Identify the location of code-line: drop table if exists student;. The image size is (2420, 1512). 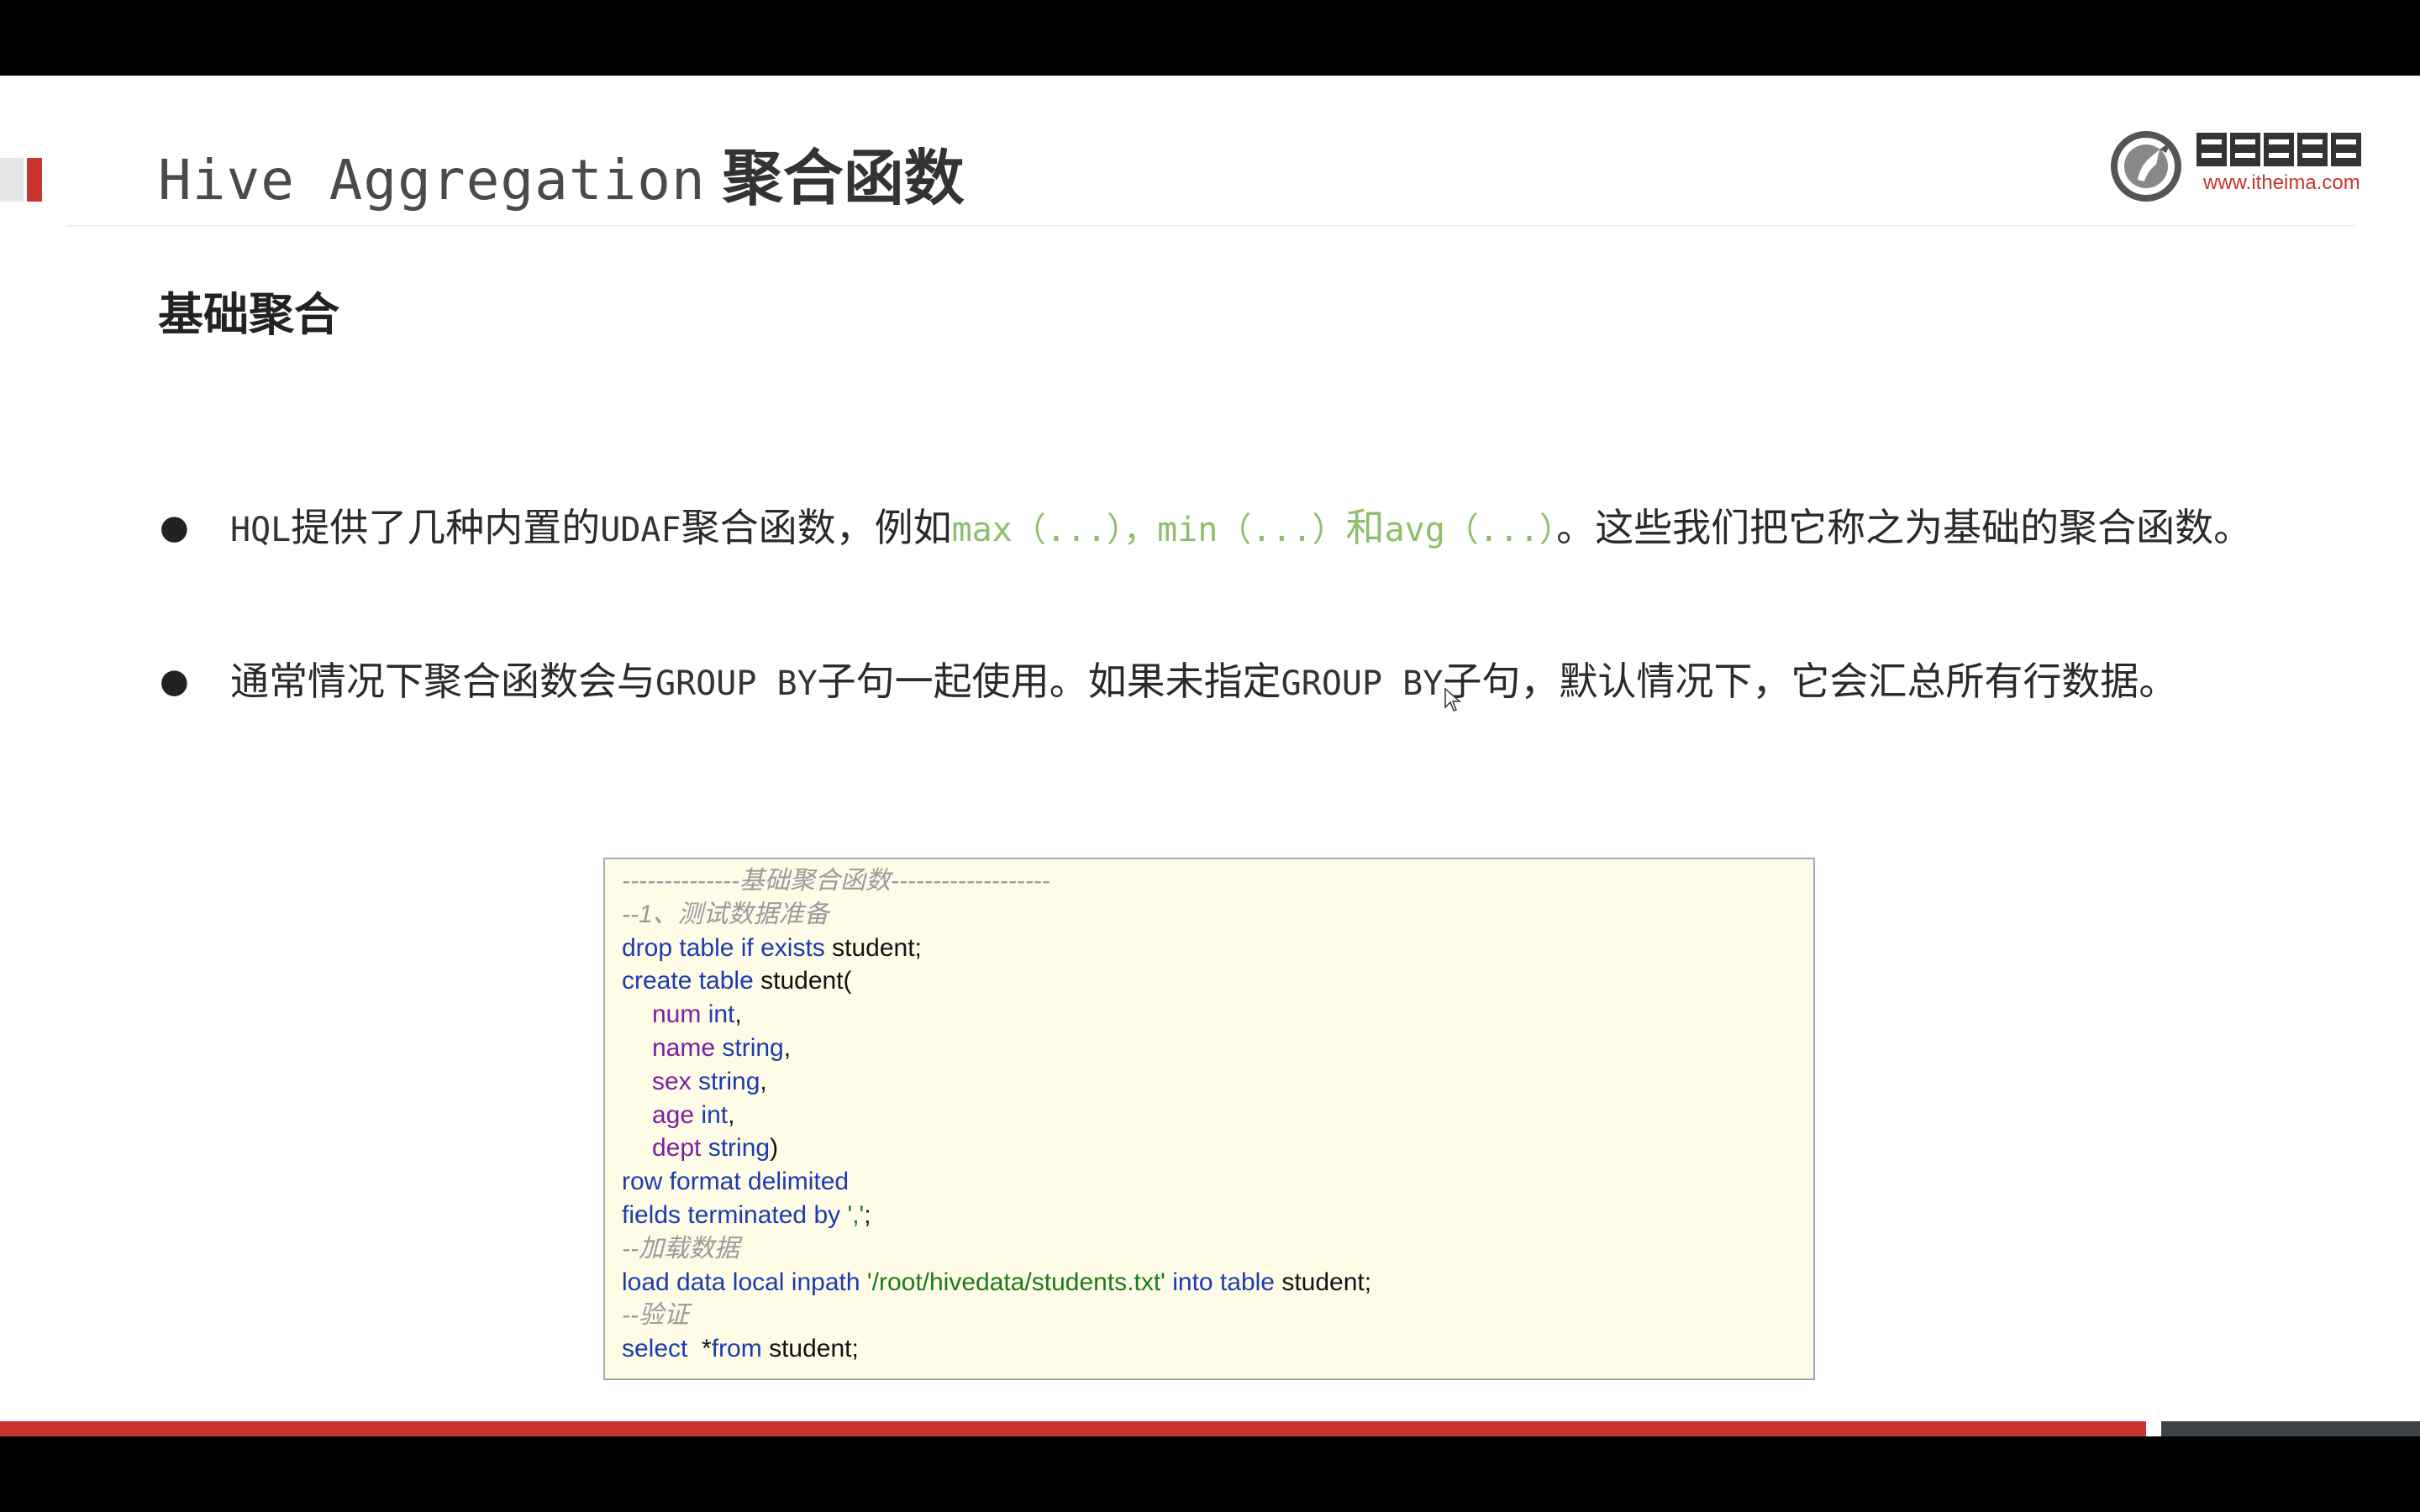
(772, 947).